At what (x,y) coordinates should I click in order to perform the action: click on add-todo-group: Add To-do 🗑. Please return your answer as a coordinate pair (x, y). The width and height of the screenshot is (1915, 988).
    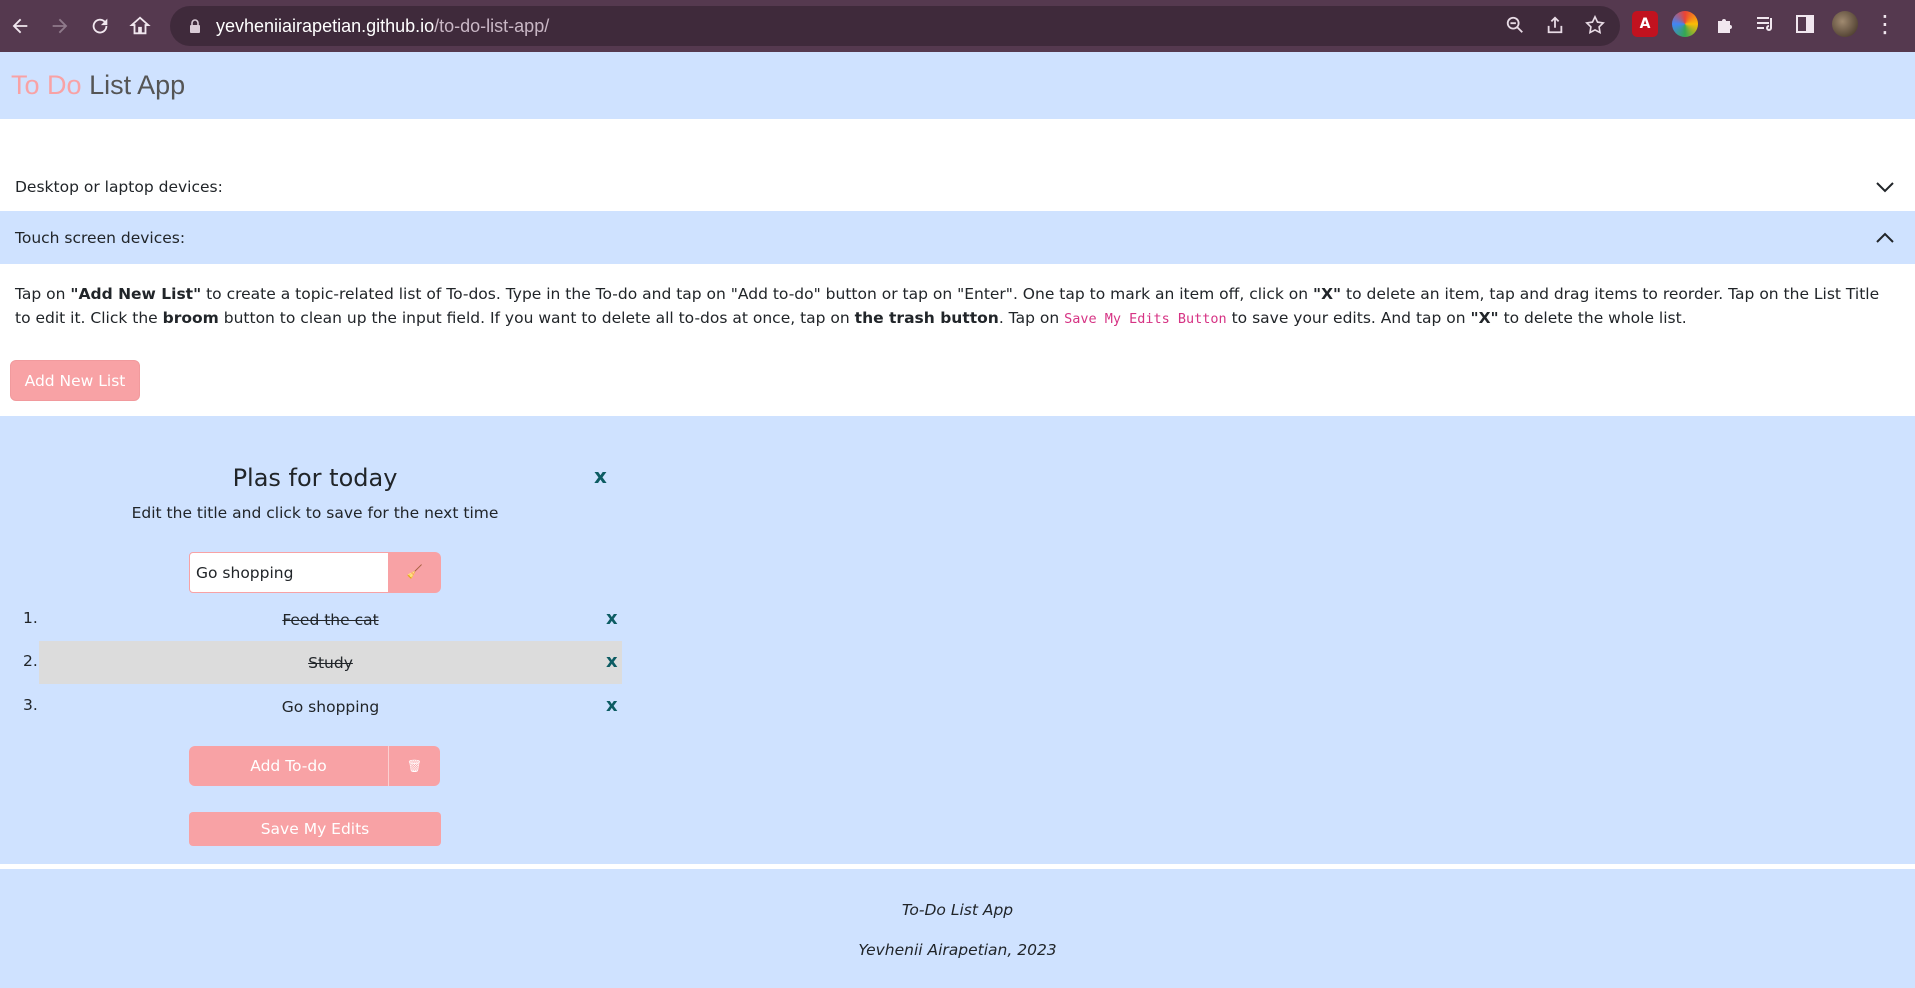
    Looking at the image, I should click on (314, 766).